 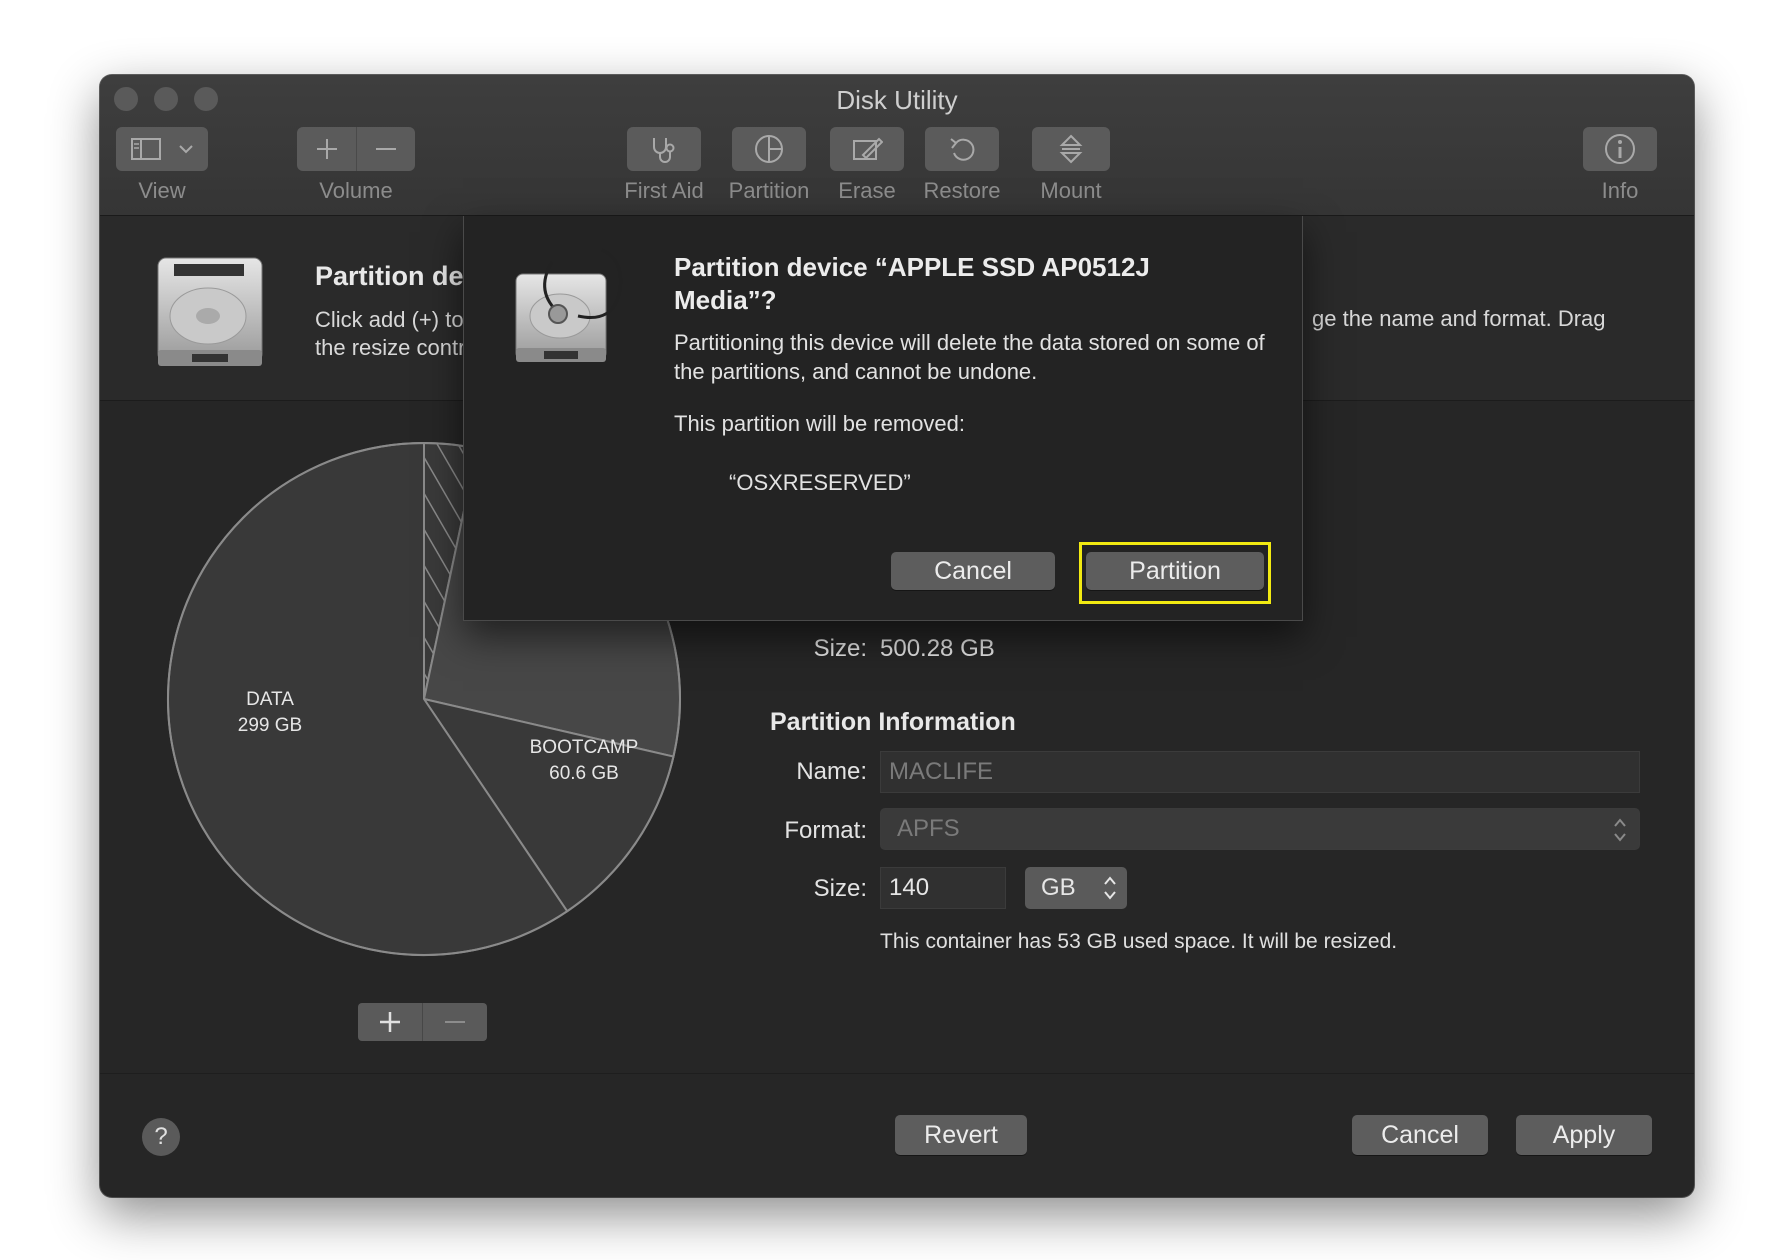 What do you see at coordinates (937, 648) in the screenshot?
I see `device-size-value: 500.28 GB` at bounding box center [937, 648].